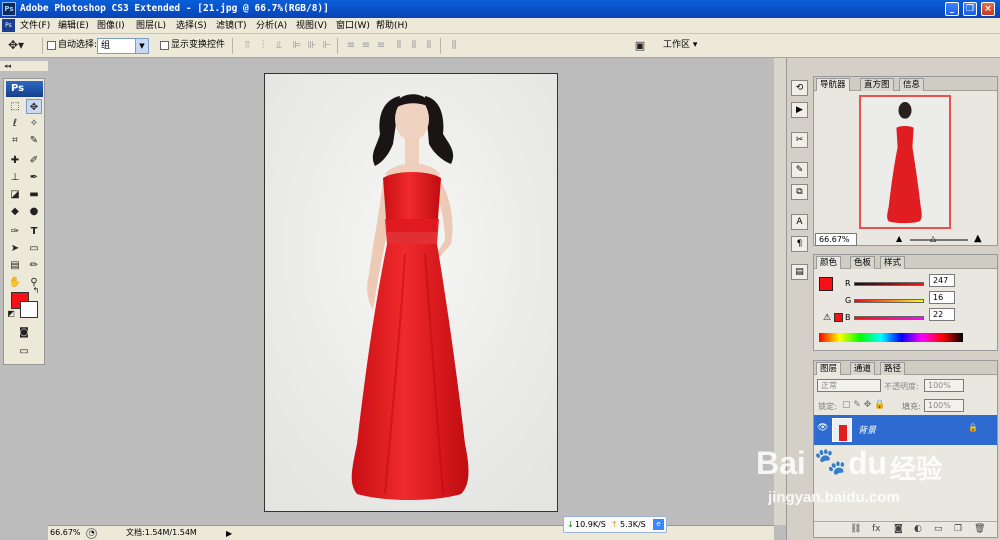 The height and width of the screenshot is (540, 1000). I want to click on screen-mode-icon: ▭, so click(24, 351).